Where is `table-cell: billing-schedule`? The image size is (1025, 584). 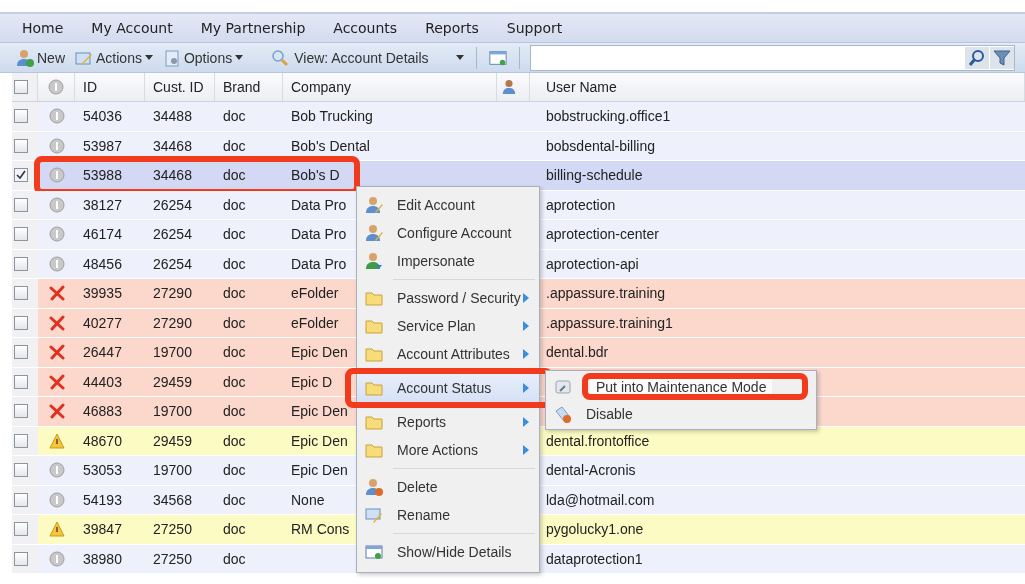 table-cell: billing-schedule is located at coordinates (594, 175).